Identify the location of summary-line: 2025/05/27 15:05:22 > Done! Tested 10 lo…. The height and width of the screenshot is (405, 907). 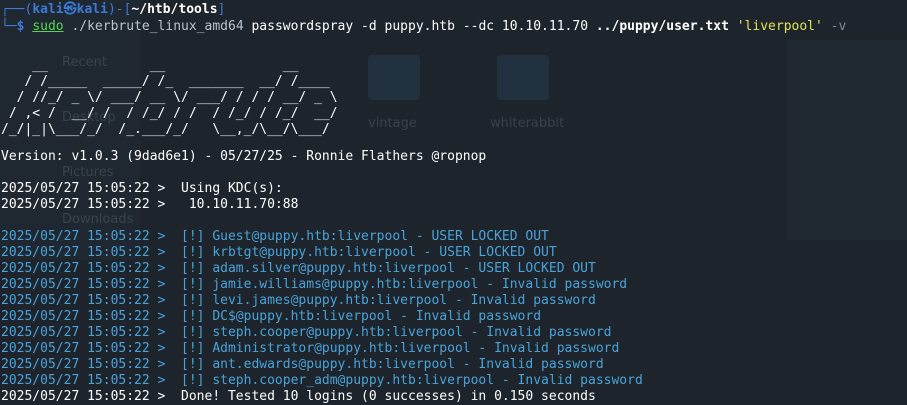
(298, 396).